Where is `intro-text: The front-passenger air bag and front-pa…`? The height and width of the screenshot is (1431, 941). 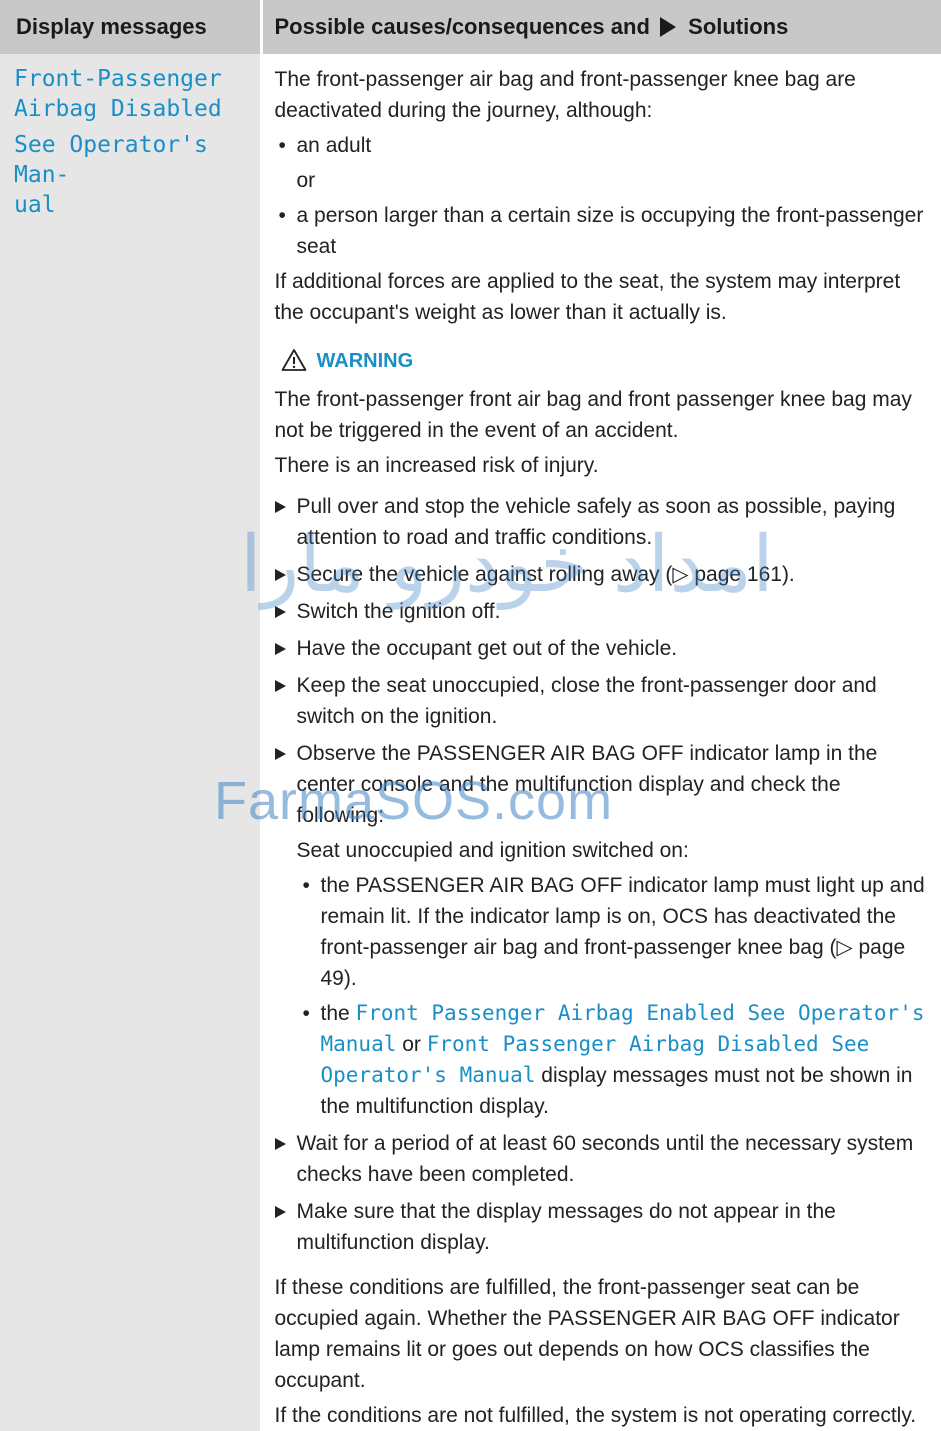 intro-text: The front-passenger air bag and front-pa… is located at coordinates (565, 95).